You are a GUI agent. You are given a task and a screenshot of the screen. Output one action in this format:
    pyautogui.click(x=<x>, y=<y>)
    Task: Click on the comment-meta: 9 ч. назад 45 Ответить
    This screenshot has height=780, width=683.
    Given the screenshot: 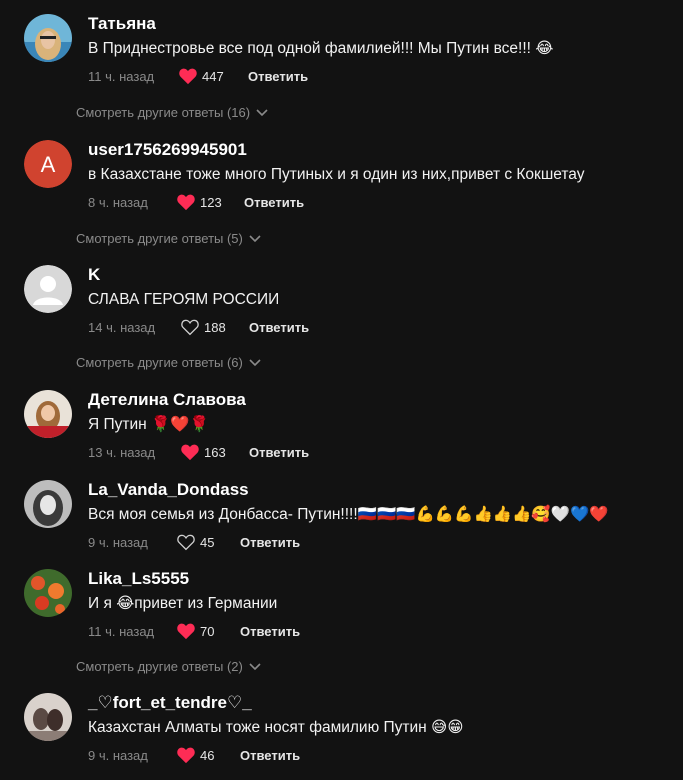 What is the action you would take?
    pyautogui.click(x=288, y=543)
    